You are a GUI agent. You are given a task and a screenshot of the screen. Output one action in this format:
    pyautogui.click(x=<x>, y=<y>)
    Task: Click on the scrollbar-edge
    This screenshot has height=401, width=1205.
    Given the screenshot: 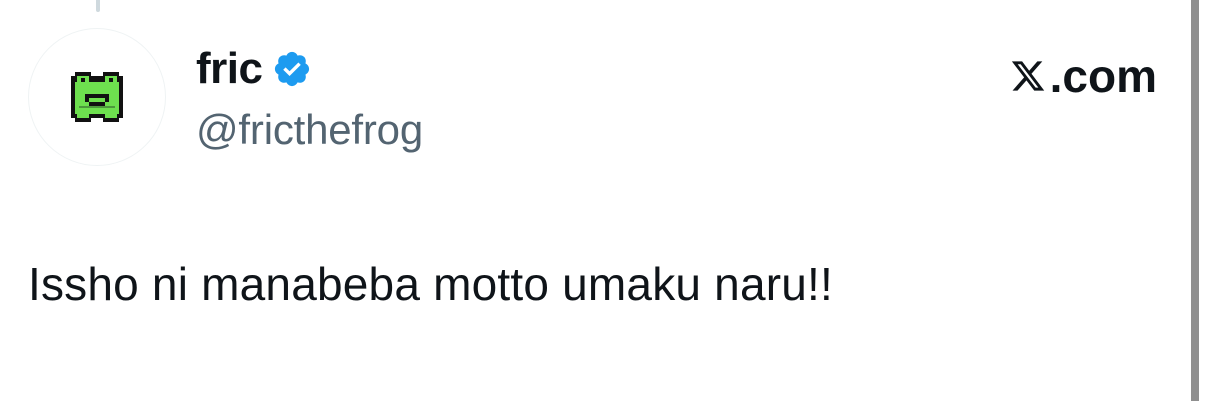 What is the action you would take?
    pyautogui.click(x=1195, y=200)
    